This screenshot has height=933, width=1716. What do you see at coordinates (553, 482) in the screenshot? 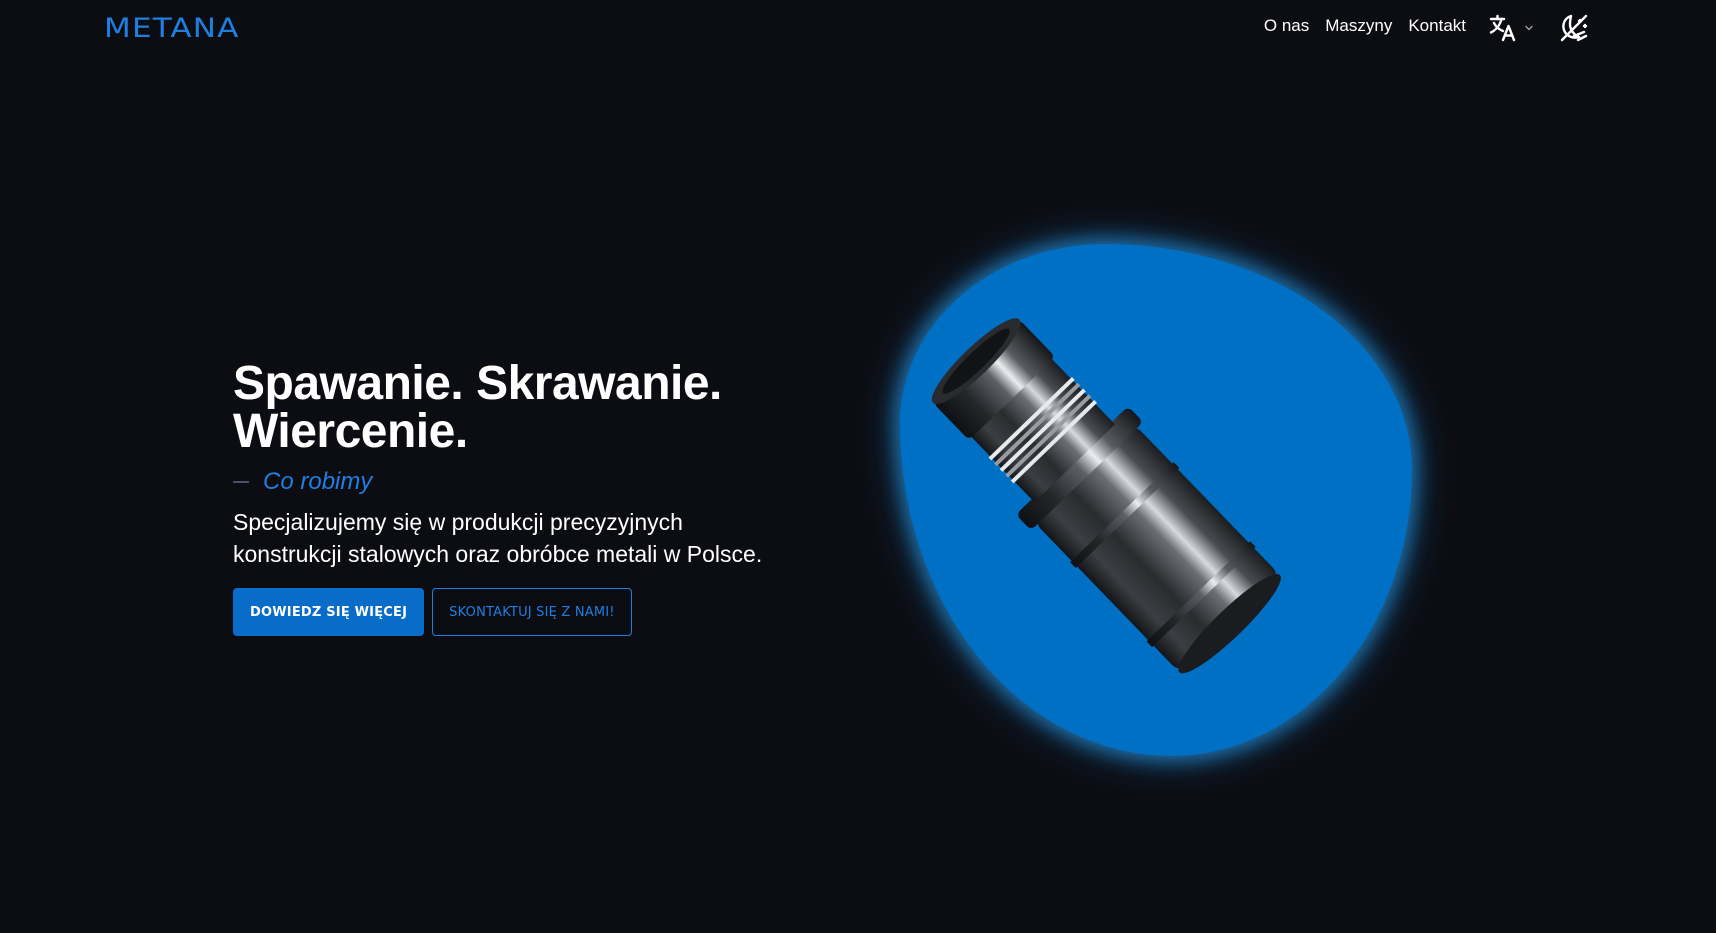
I see `tagline: Co robimy` at bounding box center [553, 482].